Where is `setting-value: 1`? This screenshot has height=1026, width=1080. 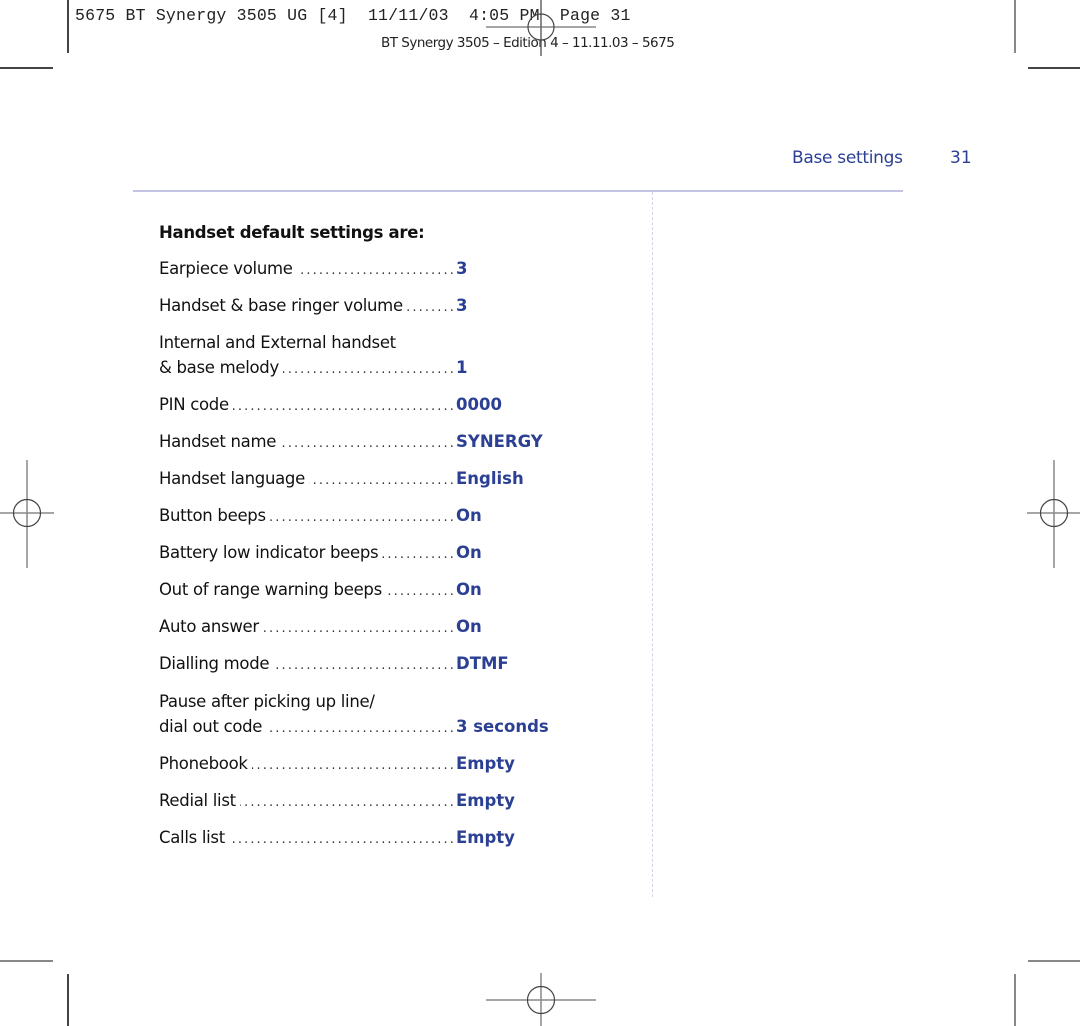 setting-value: 1 is located at coordinates (462, 367).